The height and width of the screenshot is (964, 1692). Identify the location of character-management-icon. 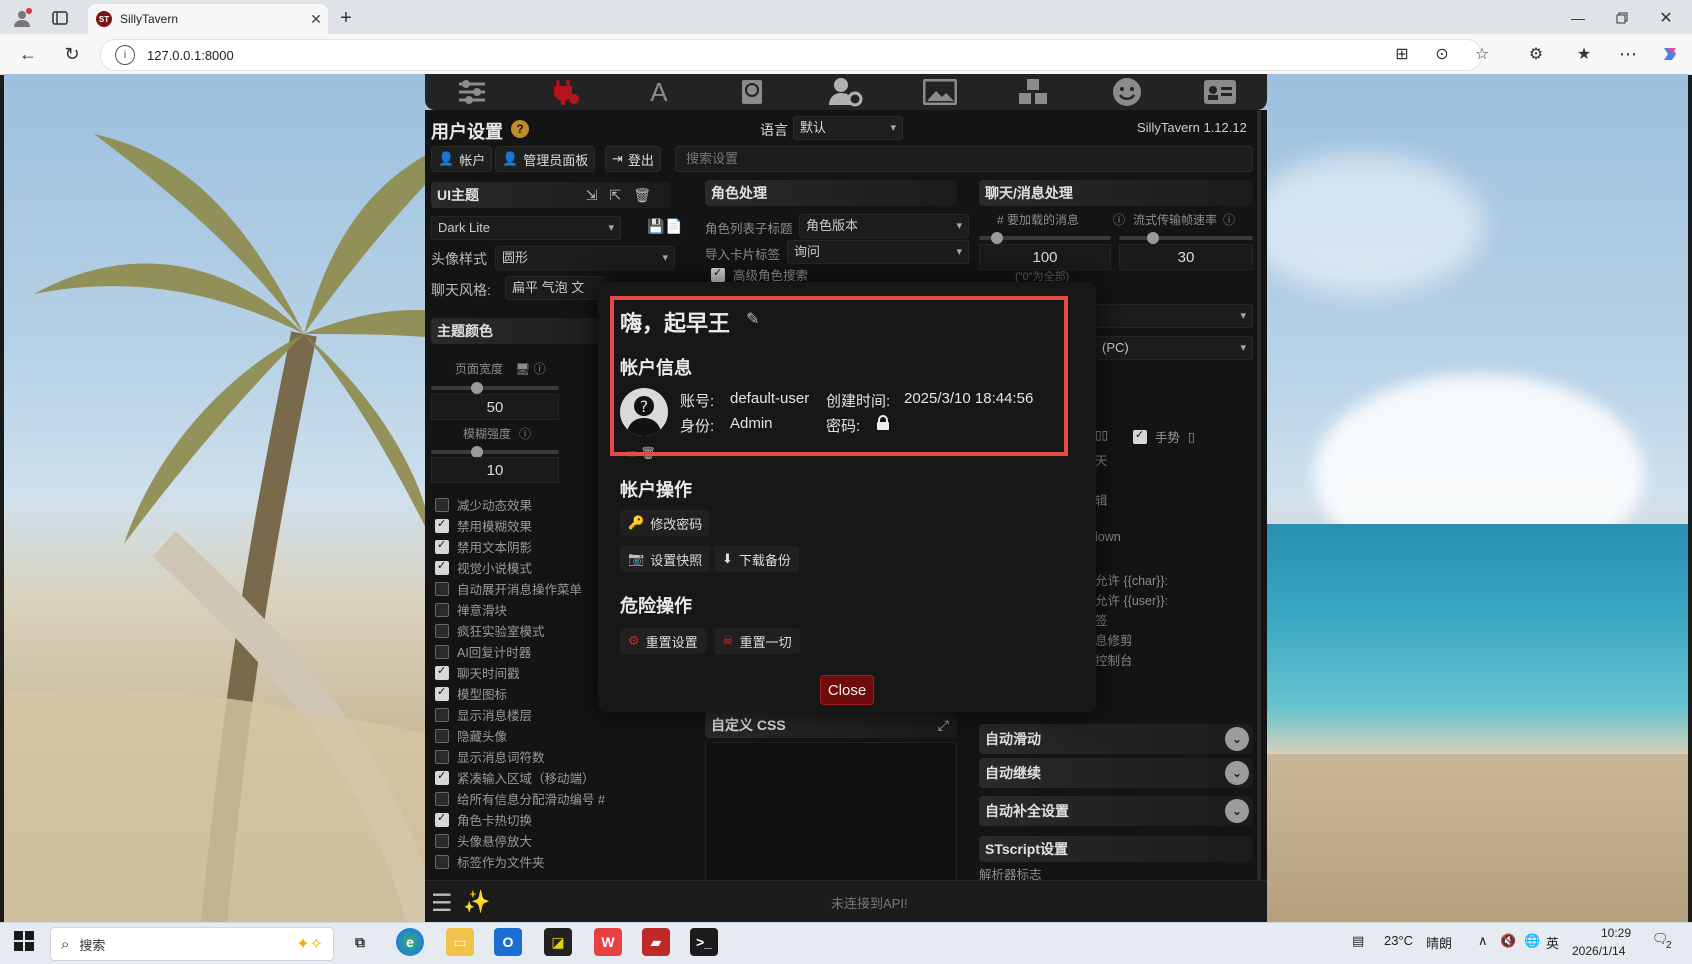
(1220, 92).